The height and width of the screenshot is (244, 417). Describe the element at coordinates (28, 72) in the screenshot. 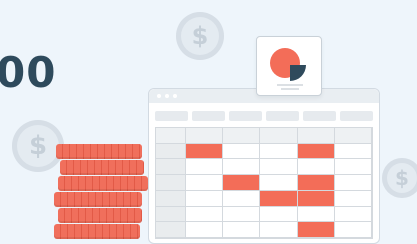

I see `headline-amount: 00` at that location.